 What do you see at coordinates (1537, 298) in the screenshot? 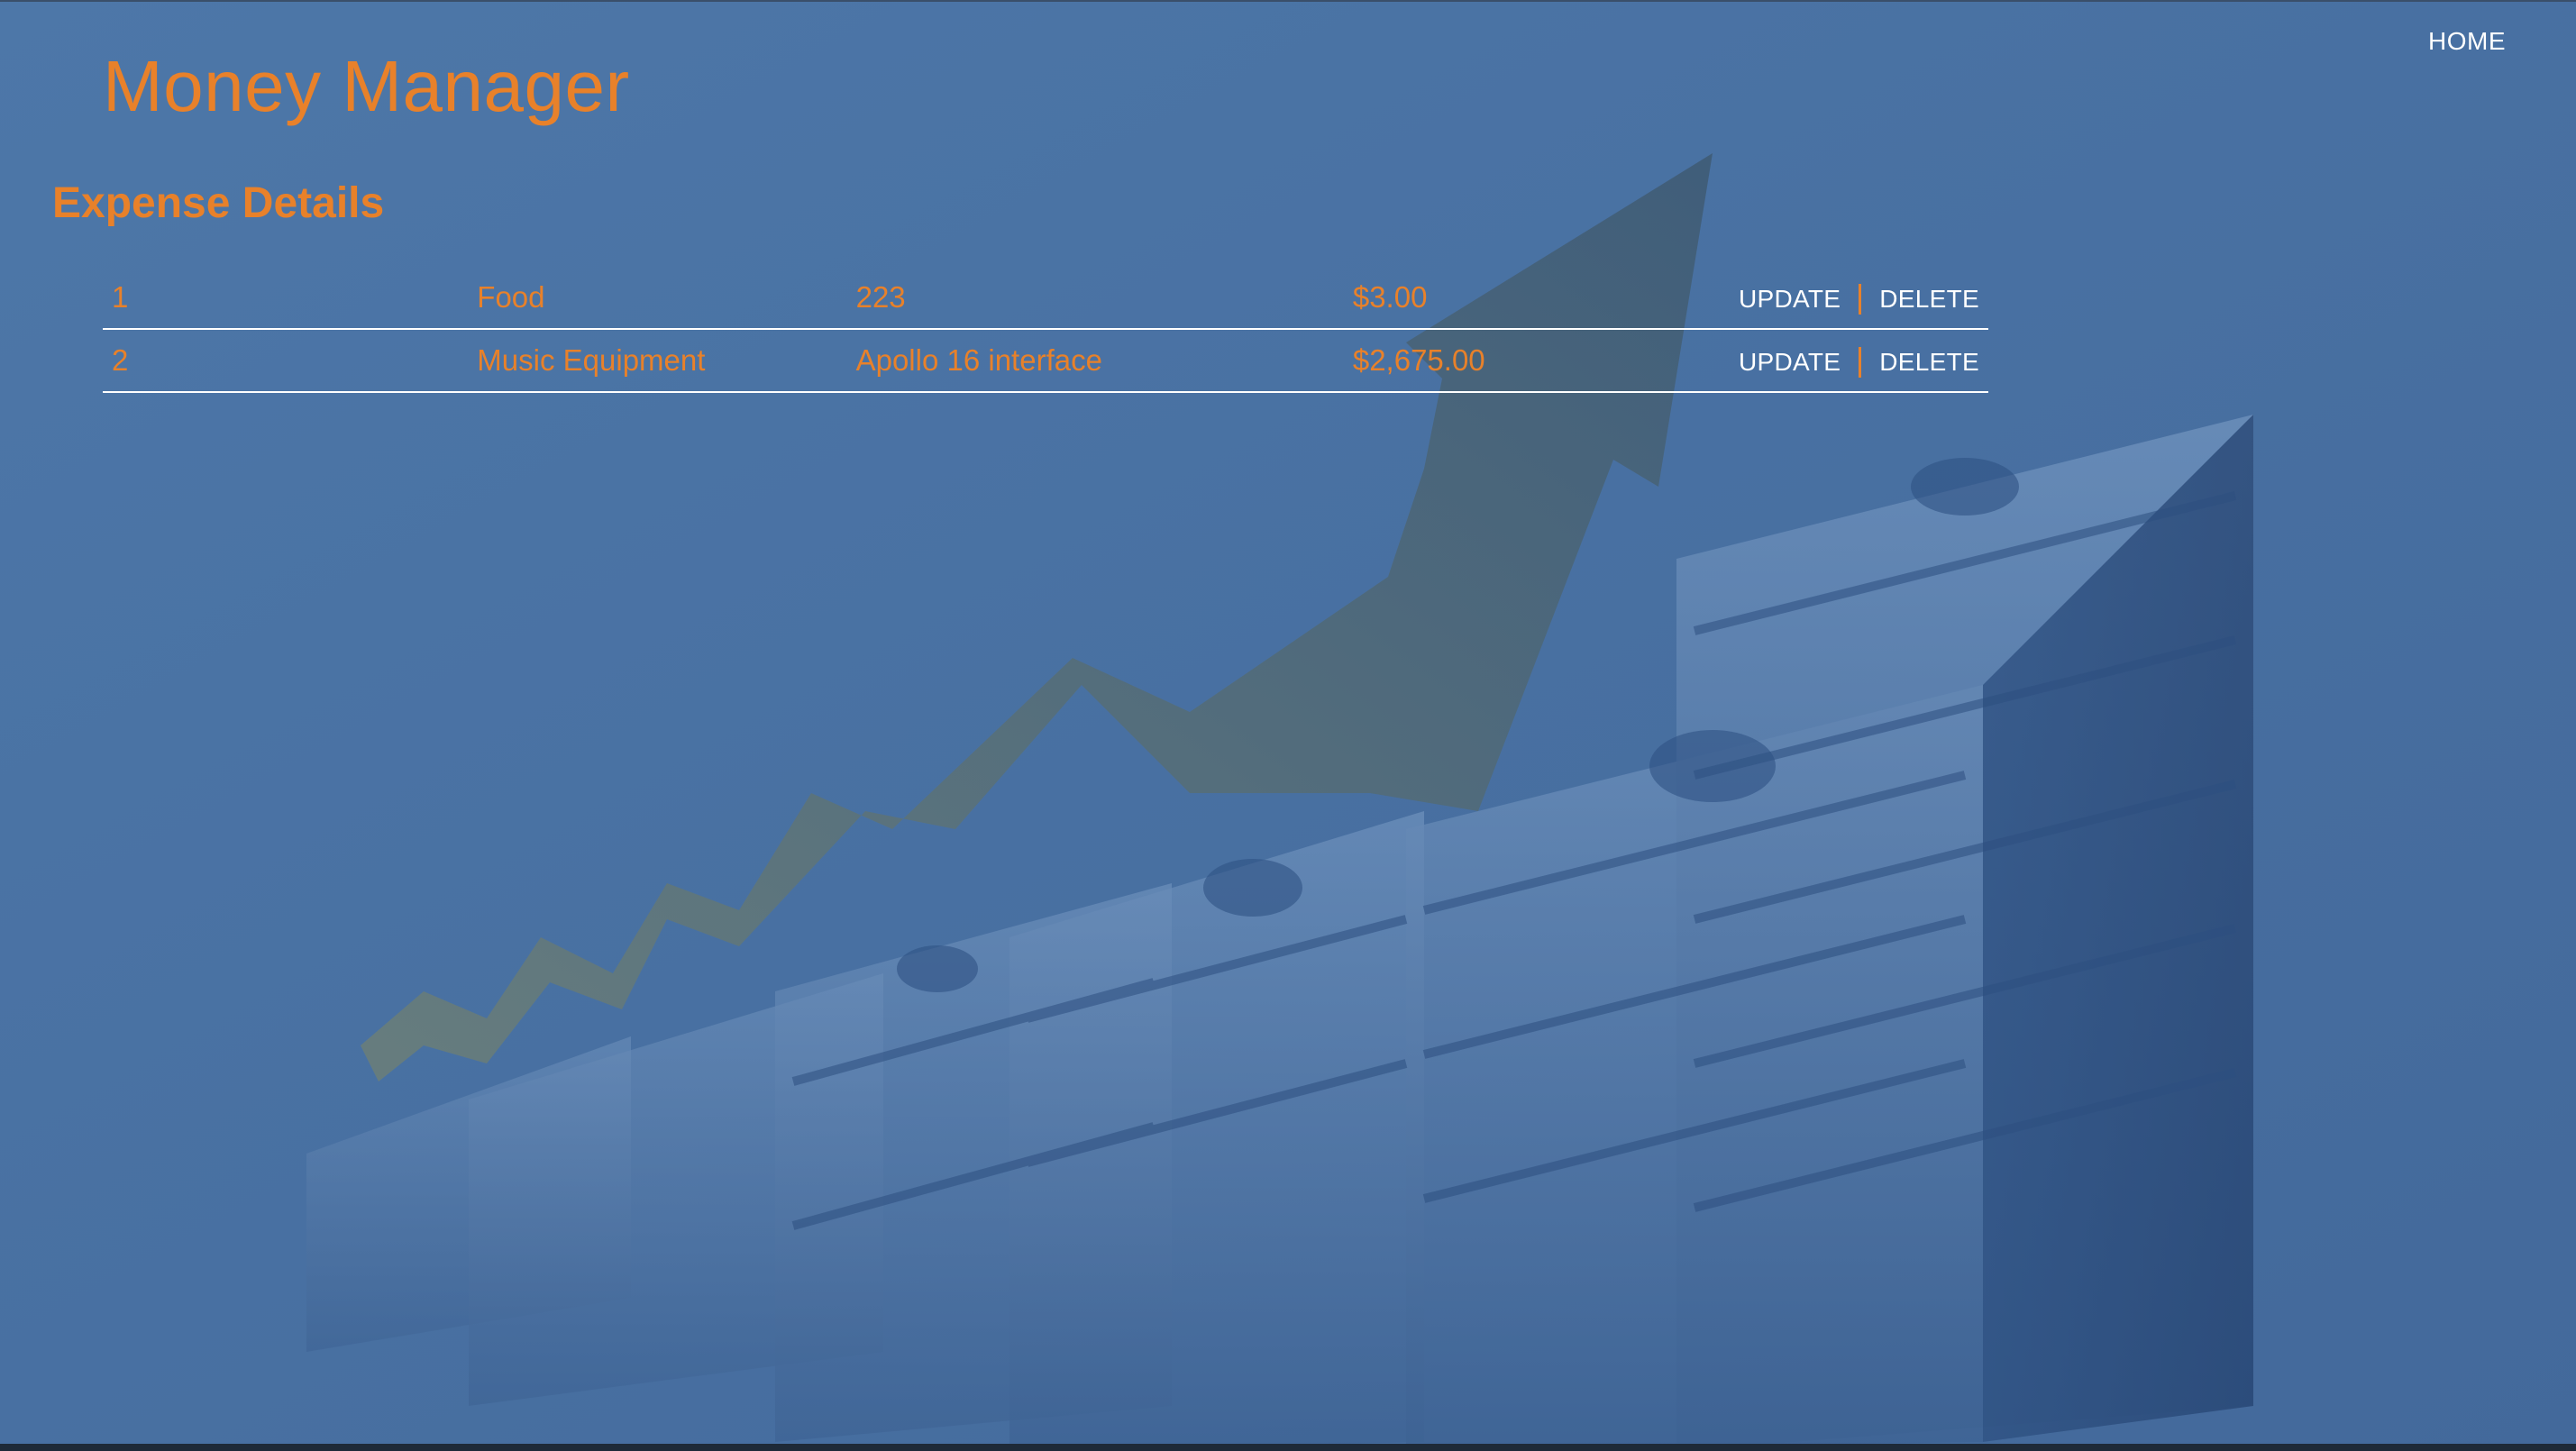
I see `expense-amount: $3.00` at bounding box center [1537, 298].